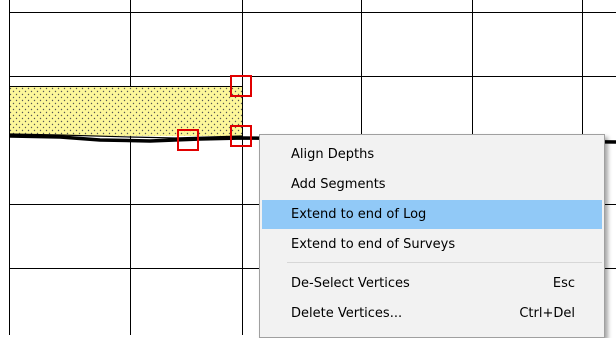 The width and height of the screenshot is (616, 338). What do you see at coordinates (333, 154) in the screenshot?
I see `menu-item-label: Align Depths` at bounding box center [333, 154].